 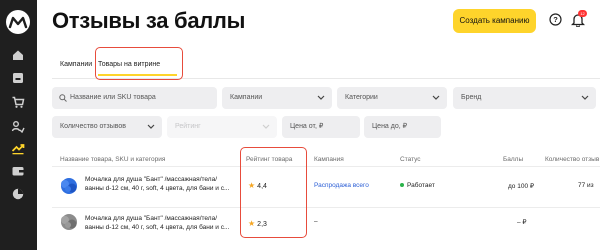 I want to click on price-to-input: Цена до, ₽, so click(x=402, y=127).